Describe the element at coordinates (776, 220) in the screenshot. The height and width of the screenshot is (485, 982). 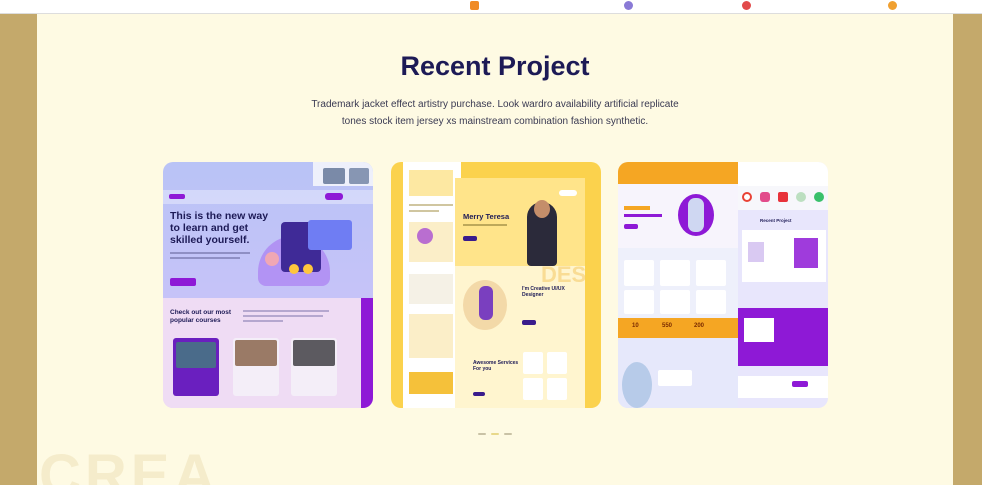
I see `mini-heading: Recent Project` at that location.